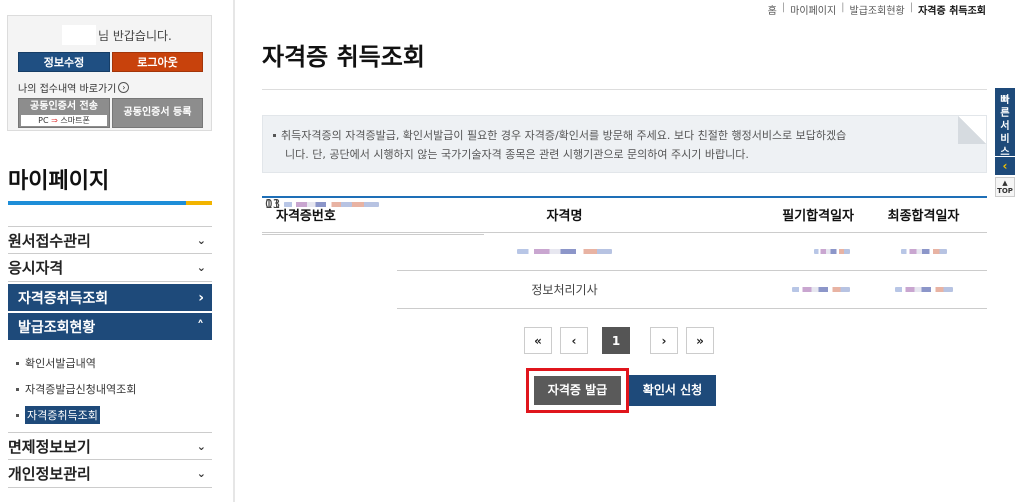 The image size is (1024, 502). I want to click on cert-send-sub: PC ⇒ 스마트폰, so click(64, 120).